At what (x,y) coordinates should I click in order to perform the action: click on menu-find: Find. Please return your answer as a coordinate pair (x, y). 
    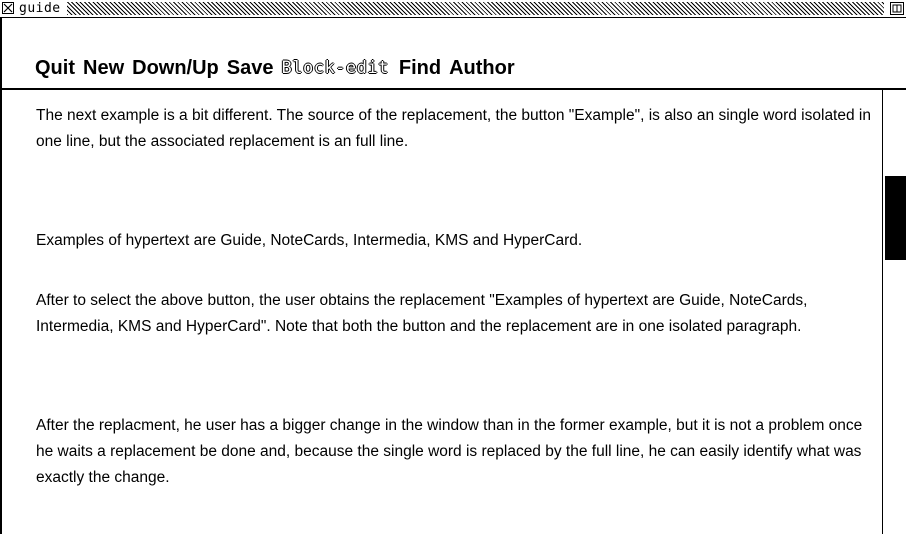
    Looking at the image, I should click on (420, 68).